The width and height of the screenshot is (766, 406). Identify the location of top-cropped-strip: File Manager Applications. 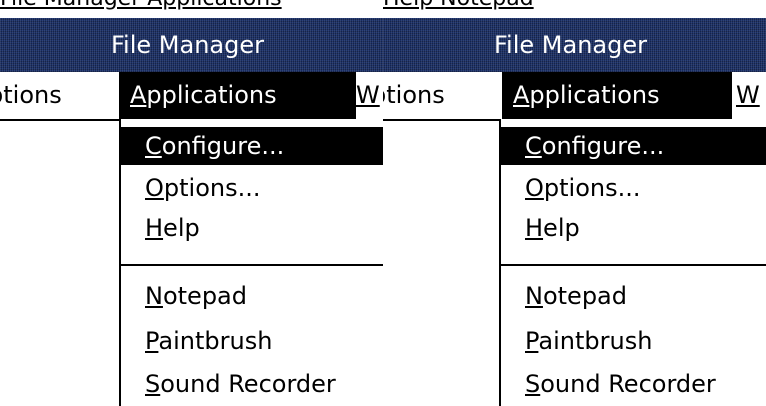
(191, 9).